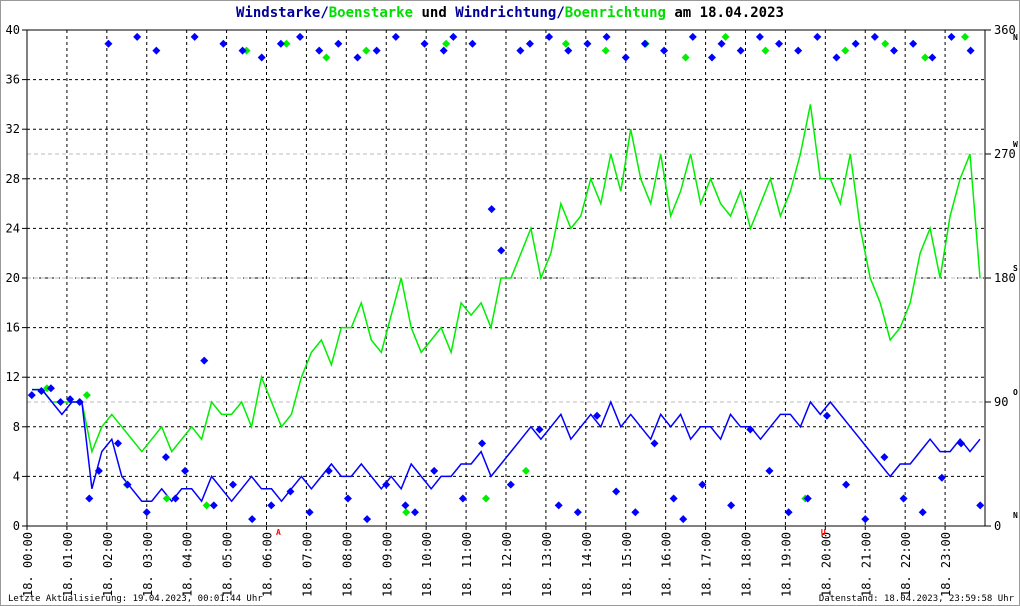  What do you see at coordinates (615, 13) in the screenshot?
I see `title-gust-direction: Boenrichtung` at bounding box center [615, 13].